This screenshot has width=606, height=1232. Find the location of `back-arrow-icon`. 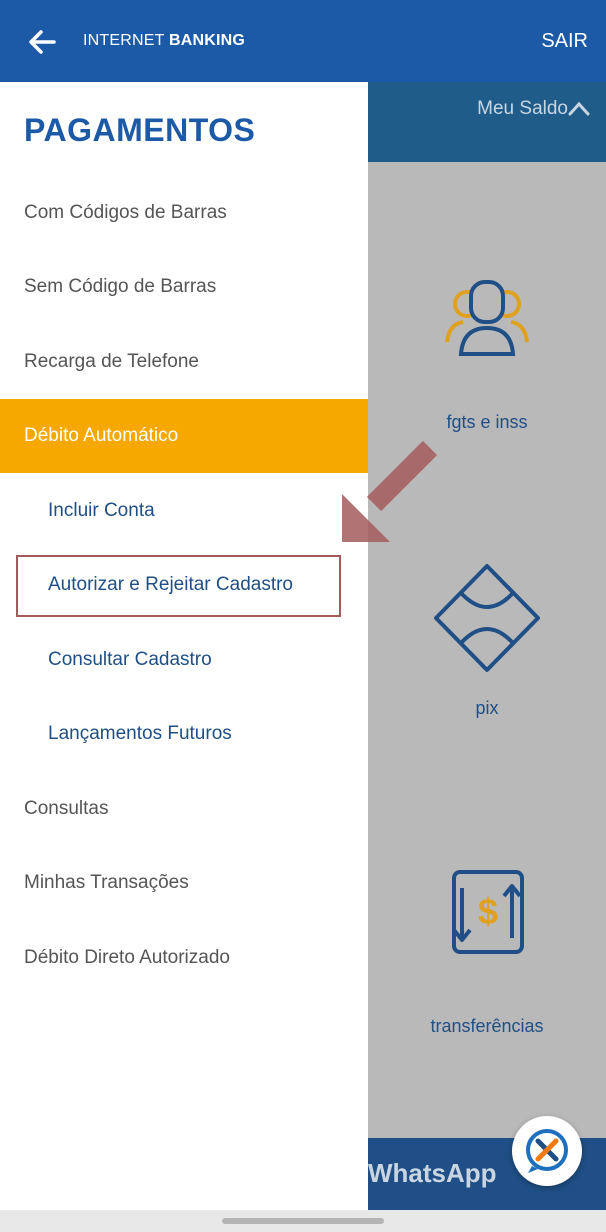

back-arrow-icon is located at coordinates (42, 42).